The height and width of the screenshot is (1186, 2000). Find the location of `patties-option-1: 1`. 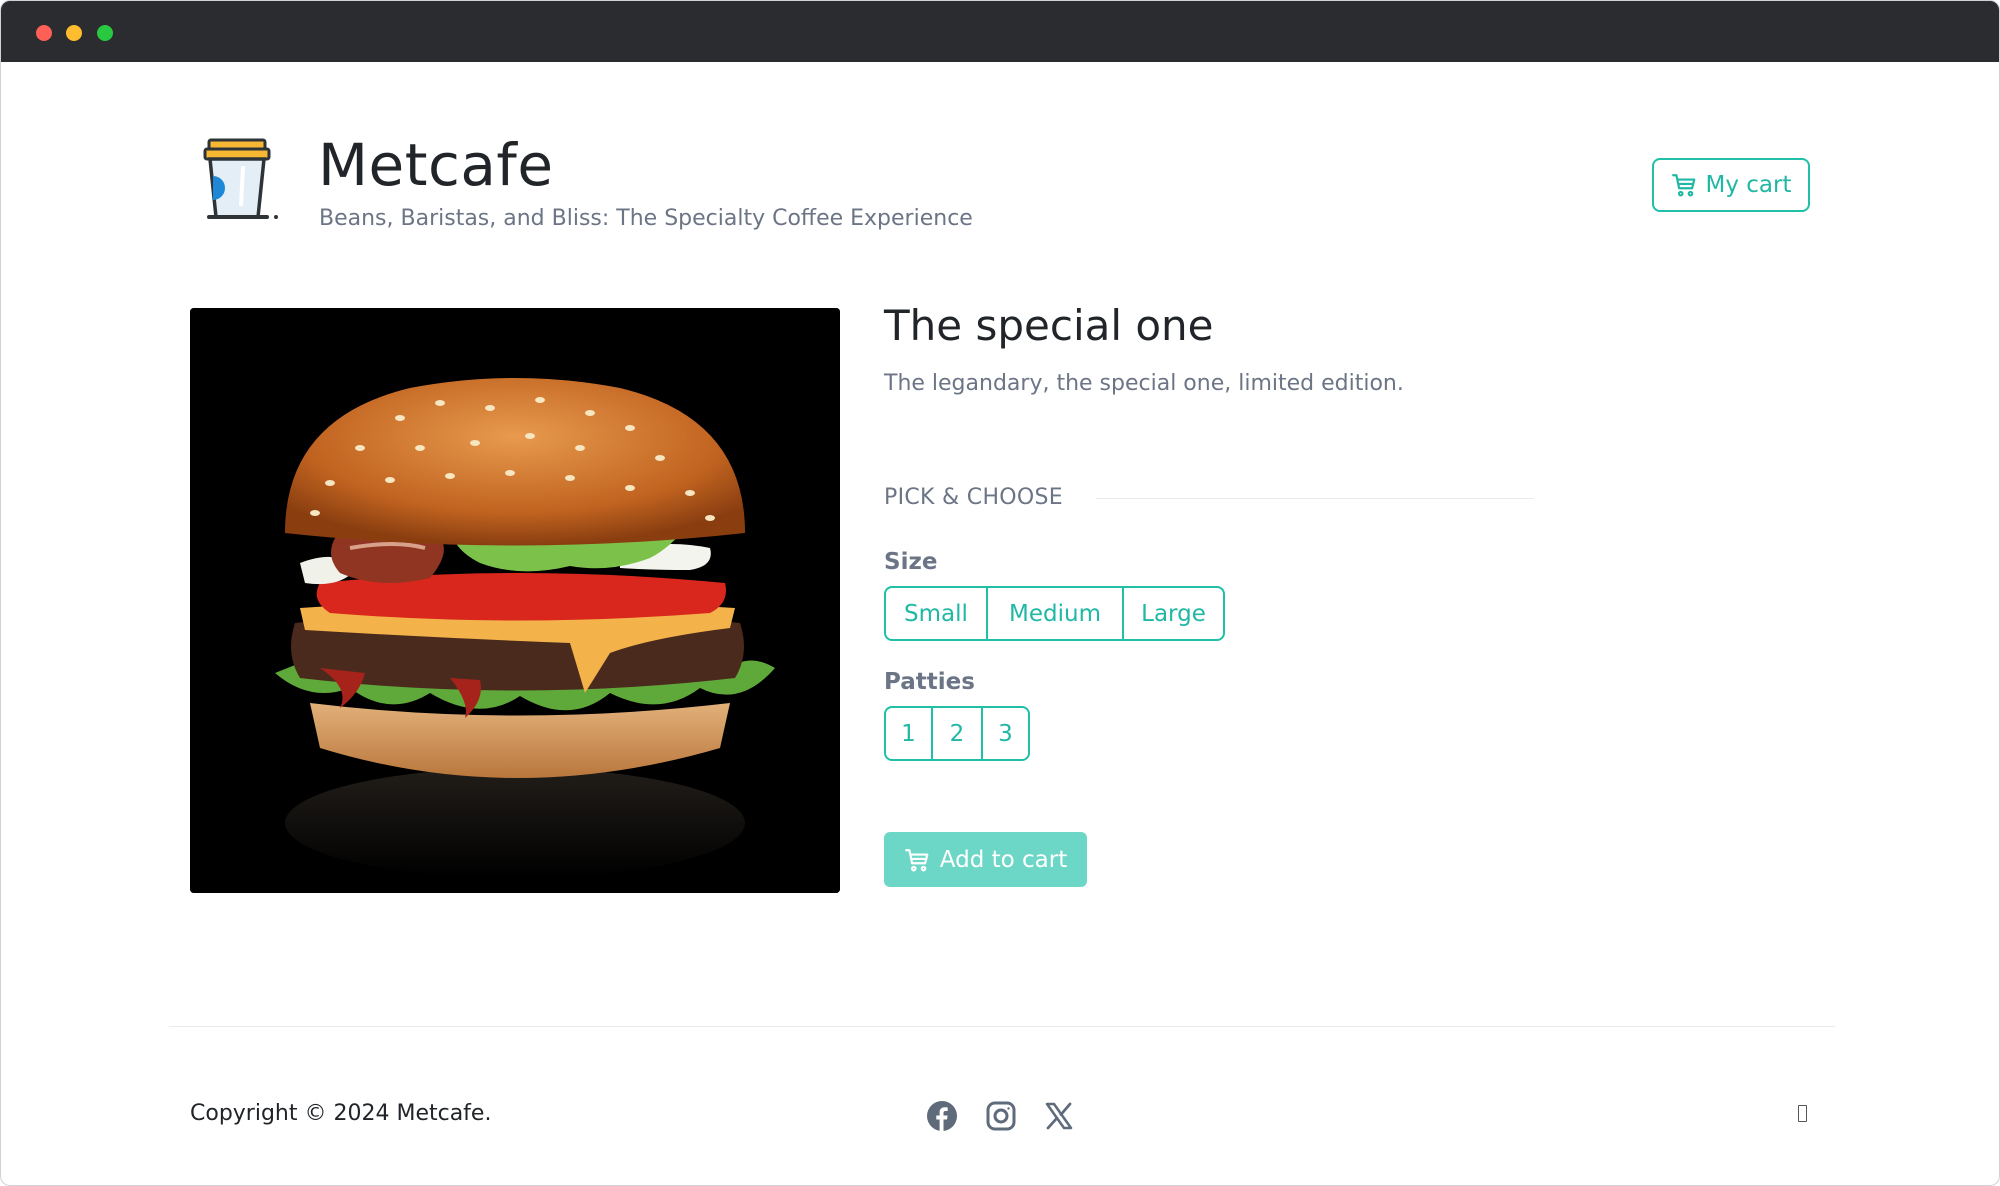

patties-option-1: 1 is located at coordinates (908, 733).